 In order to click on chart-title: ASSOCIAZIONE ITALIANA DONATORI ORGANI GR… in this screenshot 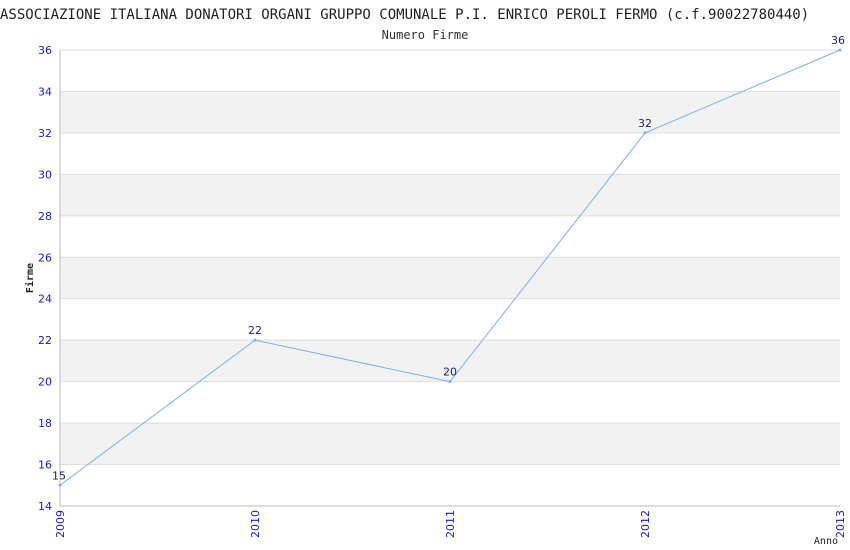, I will do `click(404, 15)`.